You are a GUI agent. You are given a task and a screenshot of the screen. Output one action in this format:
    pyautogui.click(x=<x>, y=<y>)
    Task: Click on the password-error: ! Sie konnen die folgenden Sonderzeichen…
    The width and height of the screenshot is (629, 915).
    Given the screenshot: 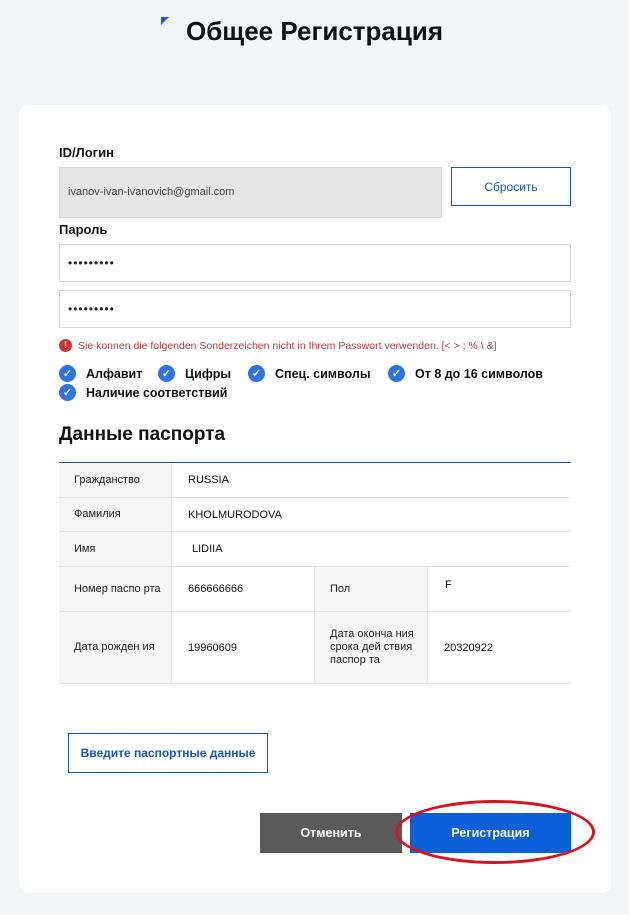 What is the action you would take?
    pyautogui.click(x=278, y=345)
    